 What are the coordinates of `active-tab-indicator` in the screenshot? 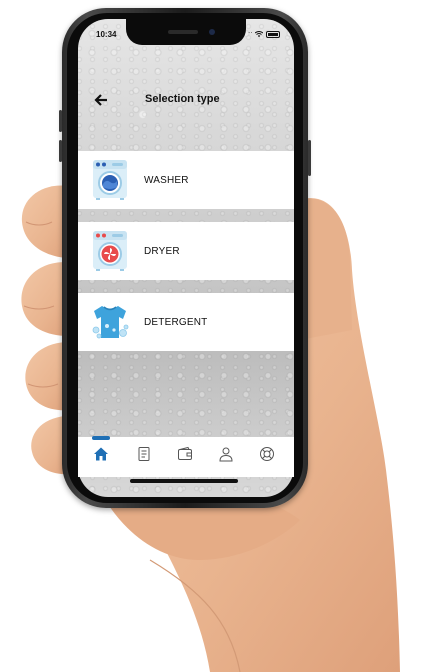 It's located at (101, 438).